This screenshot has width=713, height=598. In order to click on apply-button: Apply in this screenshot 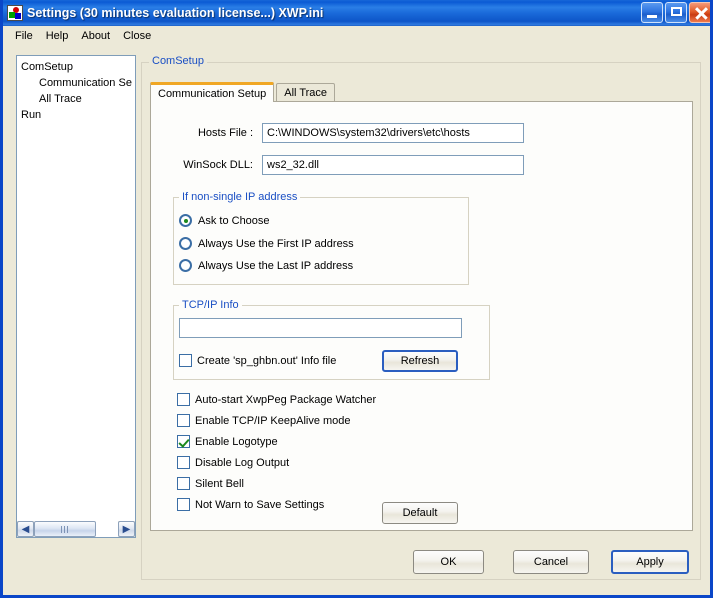, I will do `click(650, 562)`.